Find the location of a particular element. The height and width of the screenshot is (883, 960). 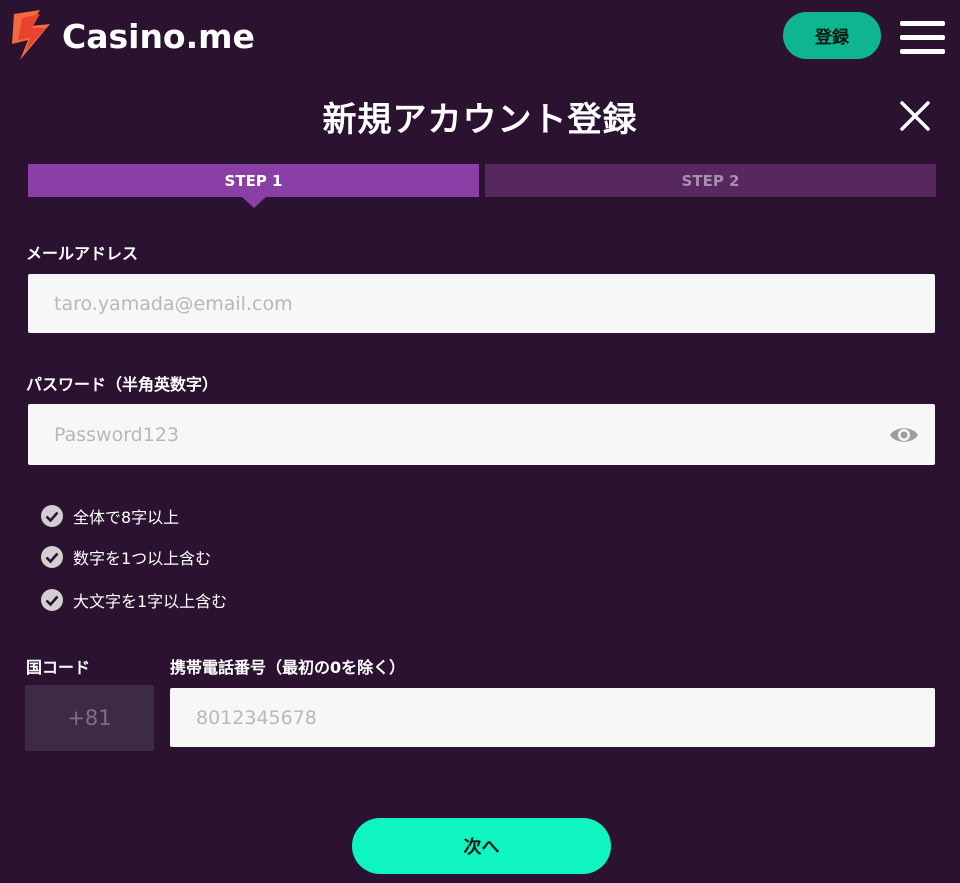

password-rule-text: 数字を1つ以上含む is located at coordinates (142, 558).